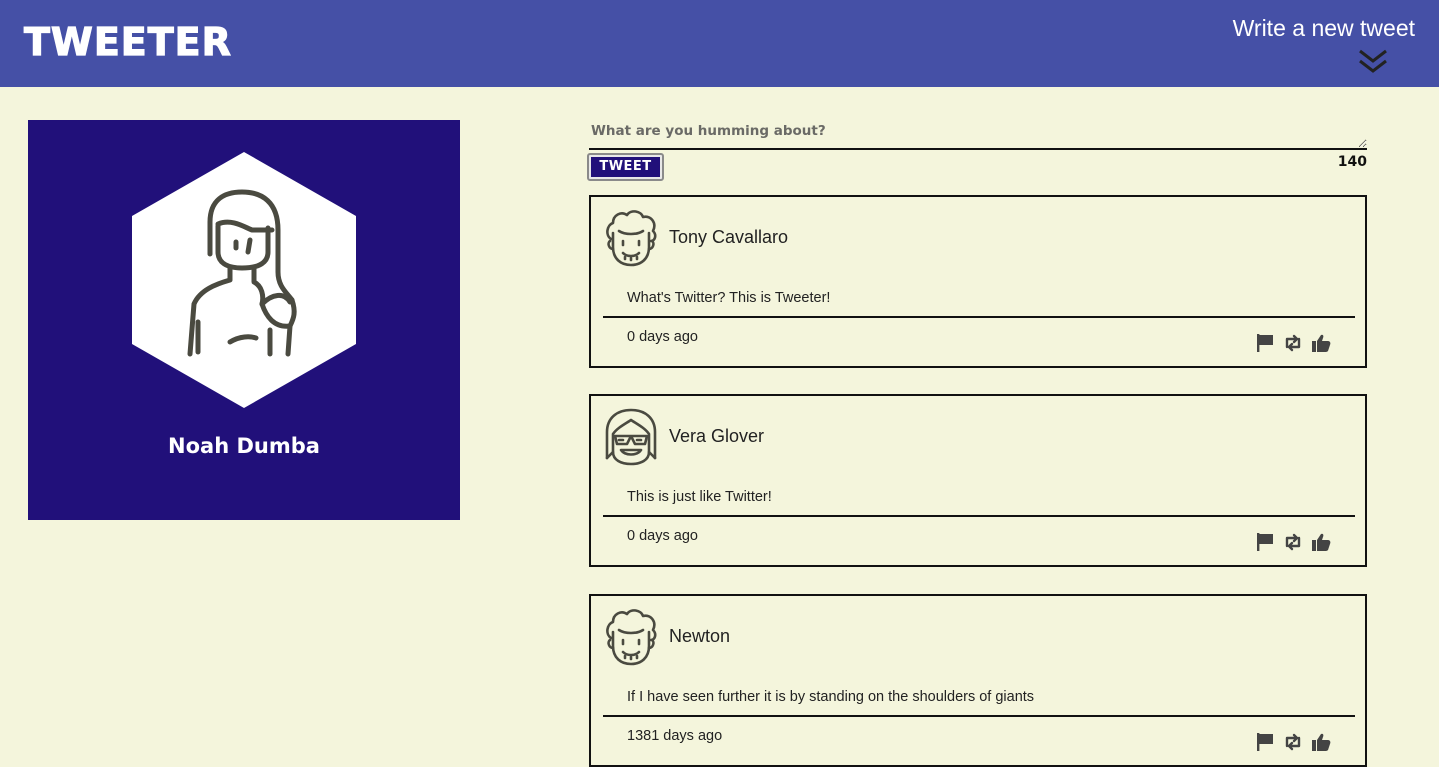  Describe the element at coordinates (699, 636) in the screenshot. I see `tweet-author: Newton` at that location.